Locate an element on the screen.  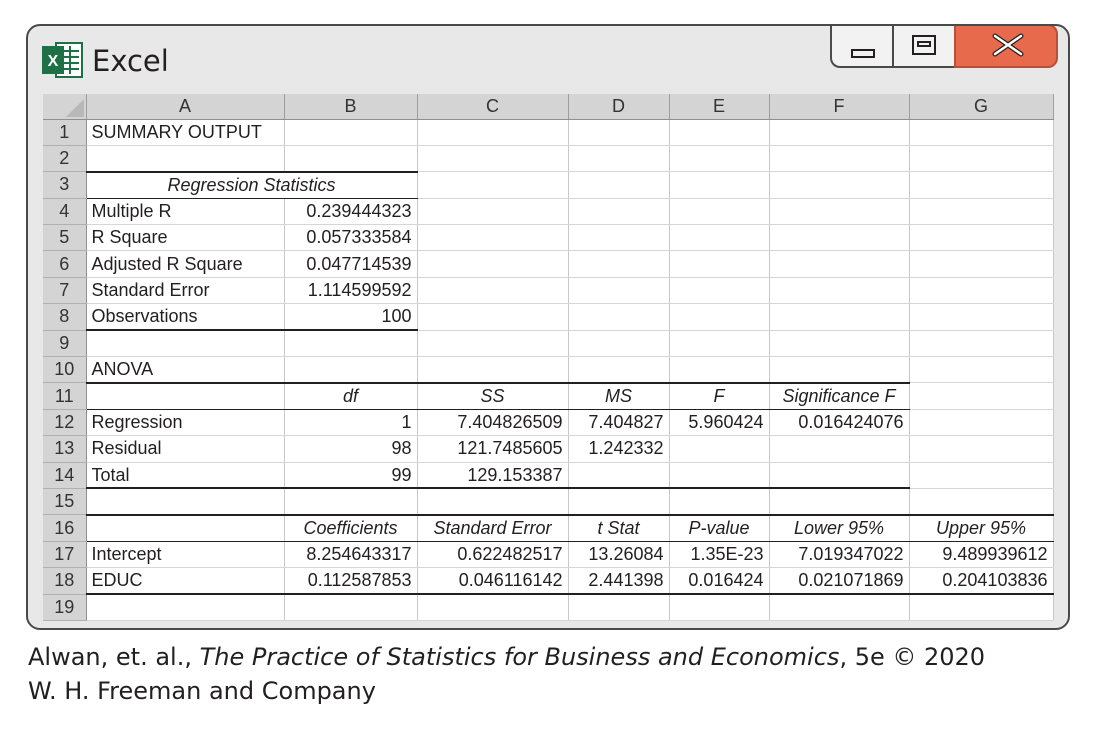
select-all-corner is located at coordinates (65, 107).